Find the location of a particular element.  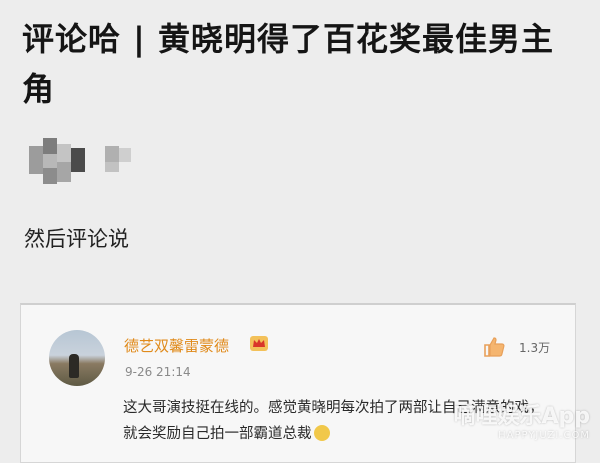

blurred-avatar is located at coordinates (80, 162).